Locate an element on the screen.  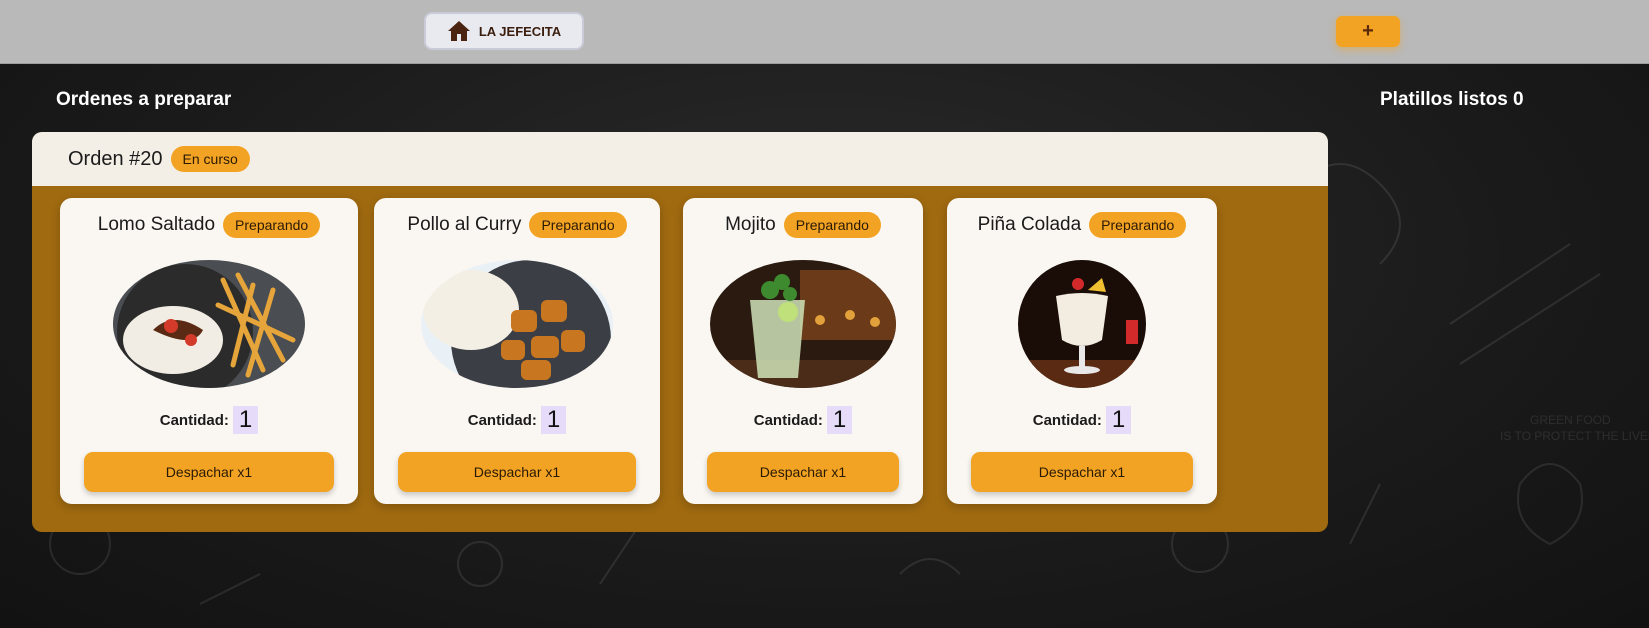
svg-text: GREEN FOOD is located at coordinates (1570, 420).